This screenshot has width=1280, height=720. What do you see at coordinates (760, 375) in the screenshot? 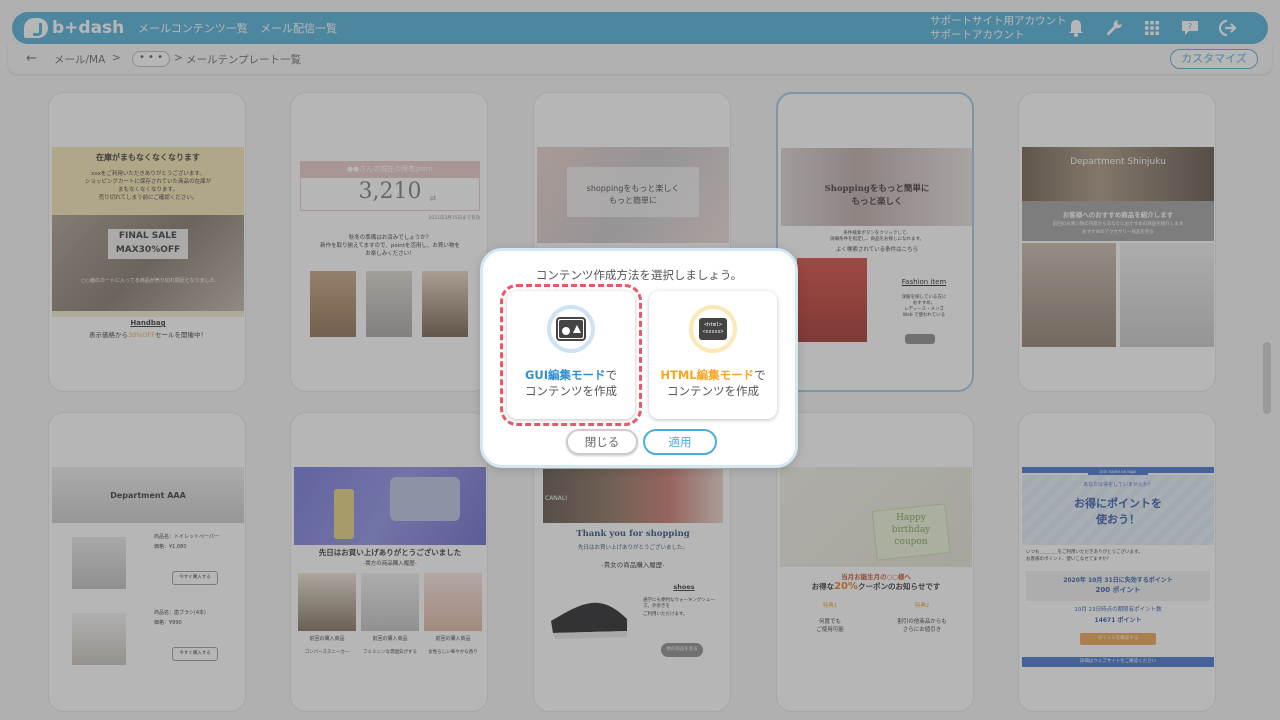
I see `html-mode-suffix: で` at bounding box center [760, 375].